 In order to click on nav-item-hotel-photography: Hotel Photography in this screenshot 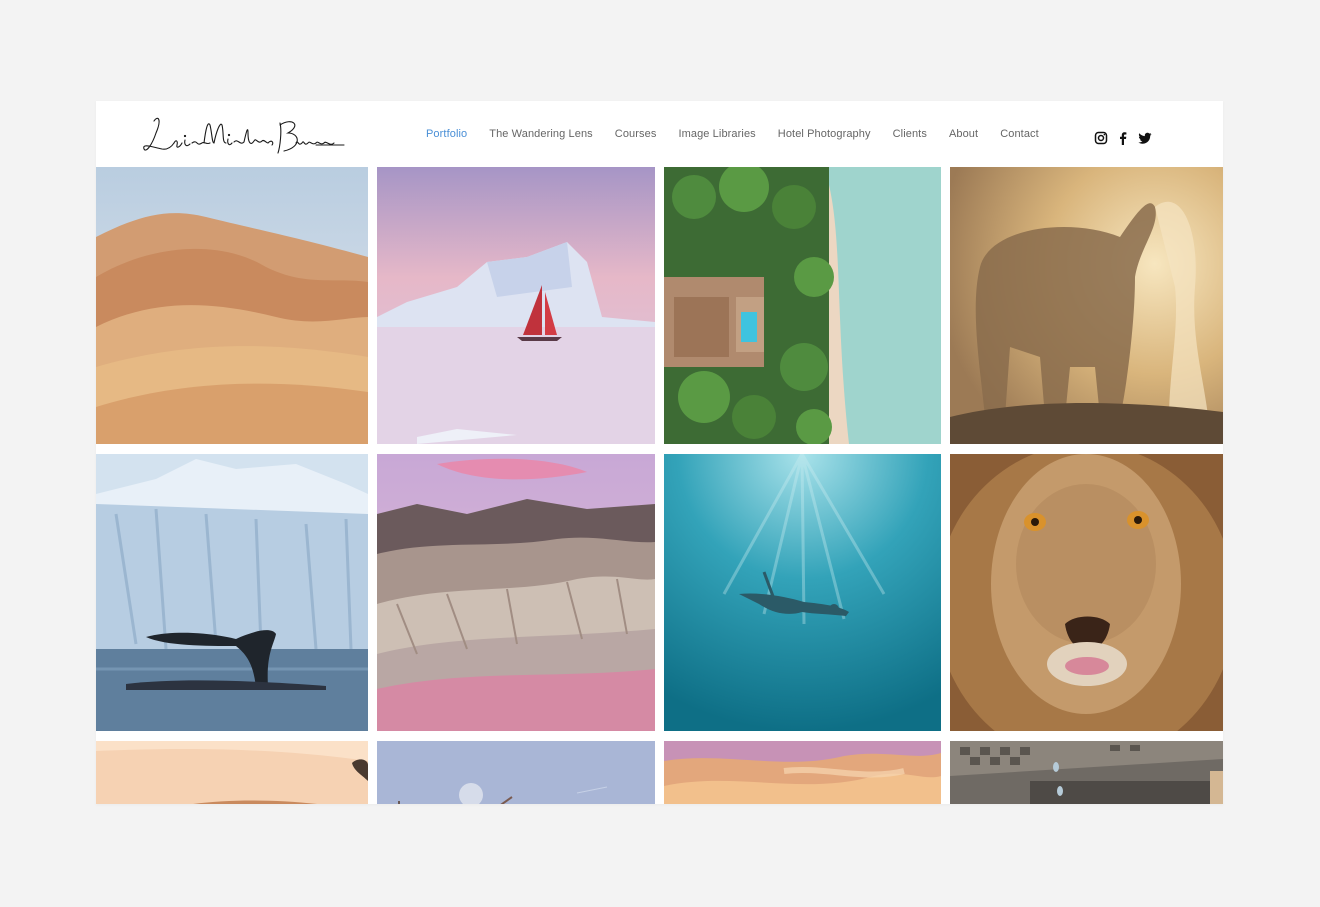, I will do `click(824, 134)`.